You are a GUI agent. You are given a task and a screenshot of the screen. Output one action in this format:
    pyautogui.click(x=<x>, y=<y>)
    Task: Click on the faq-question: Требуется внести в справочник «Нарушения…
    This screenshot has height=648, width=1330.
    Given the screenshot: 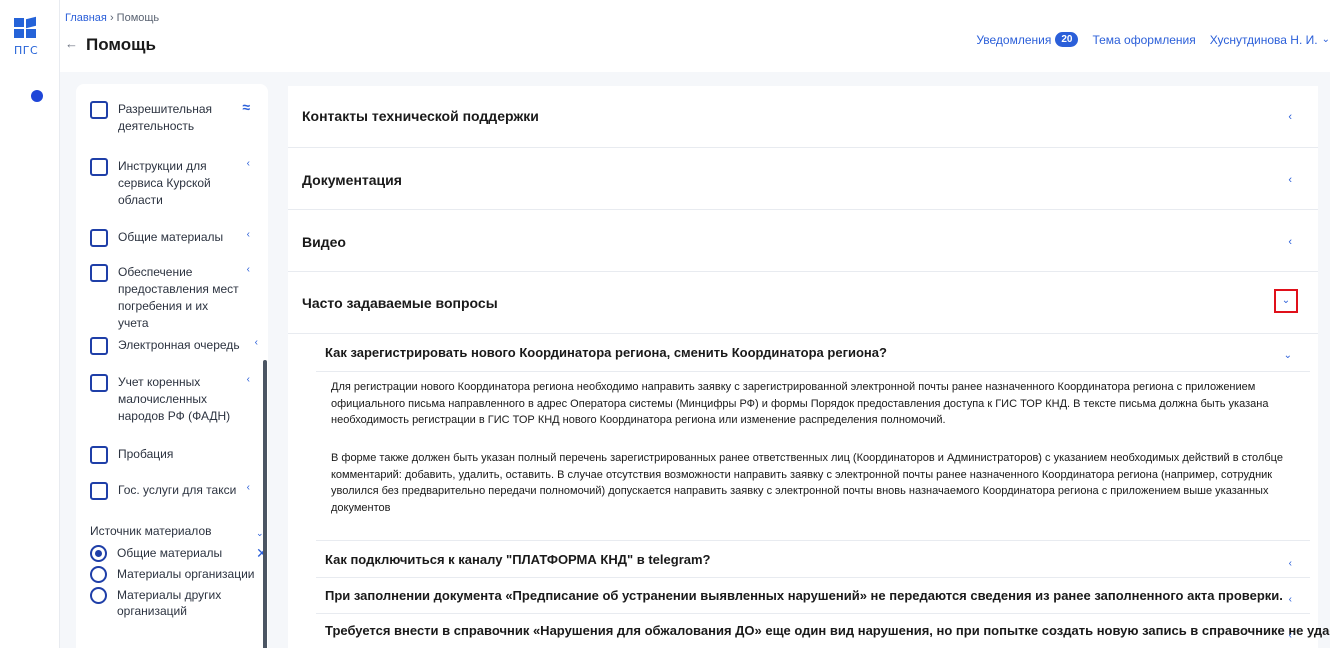 What is the action you would take?
    pyautogui.click(x=809, y=630)
    